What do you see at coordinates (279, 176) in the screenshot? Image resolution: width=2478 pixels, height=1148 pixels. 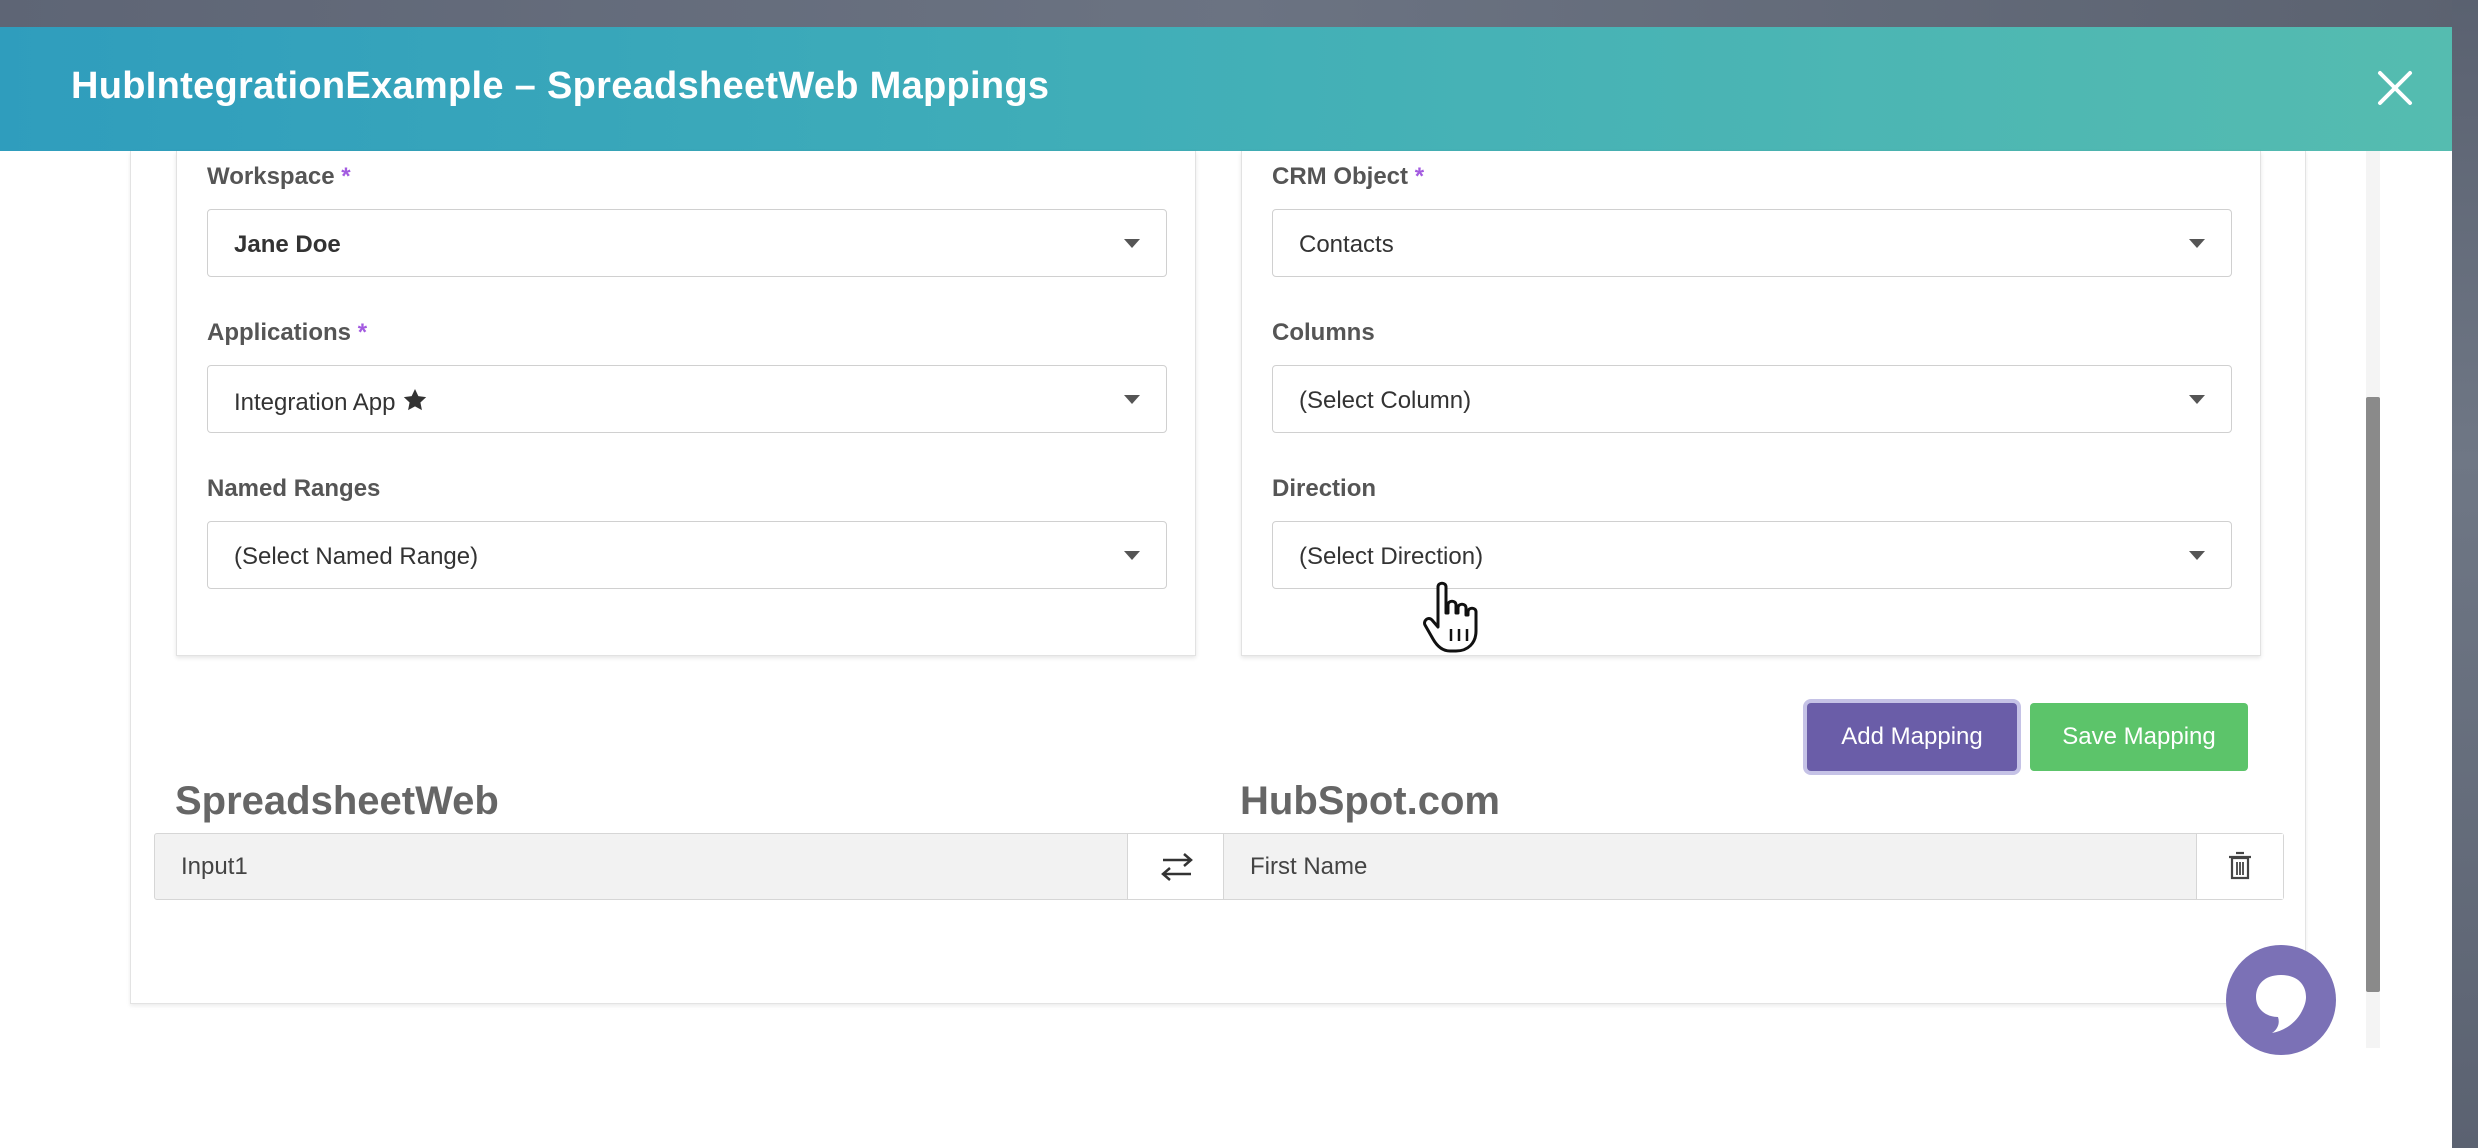 I see `workspace-label: Workspace *` at bounding box center [279, 176].